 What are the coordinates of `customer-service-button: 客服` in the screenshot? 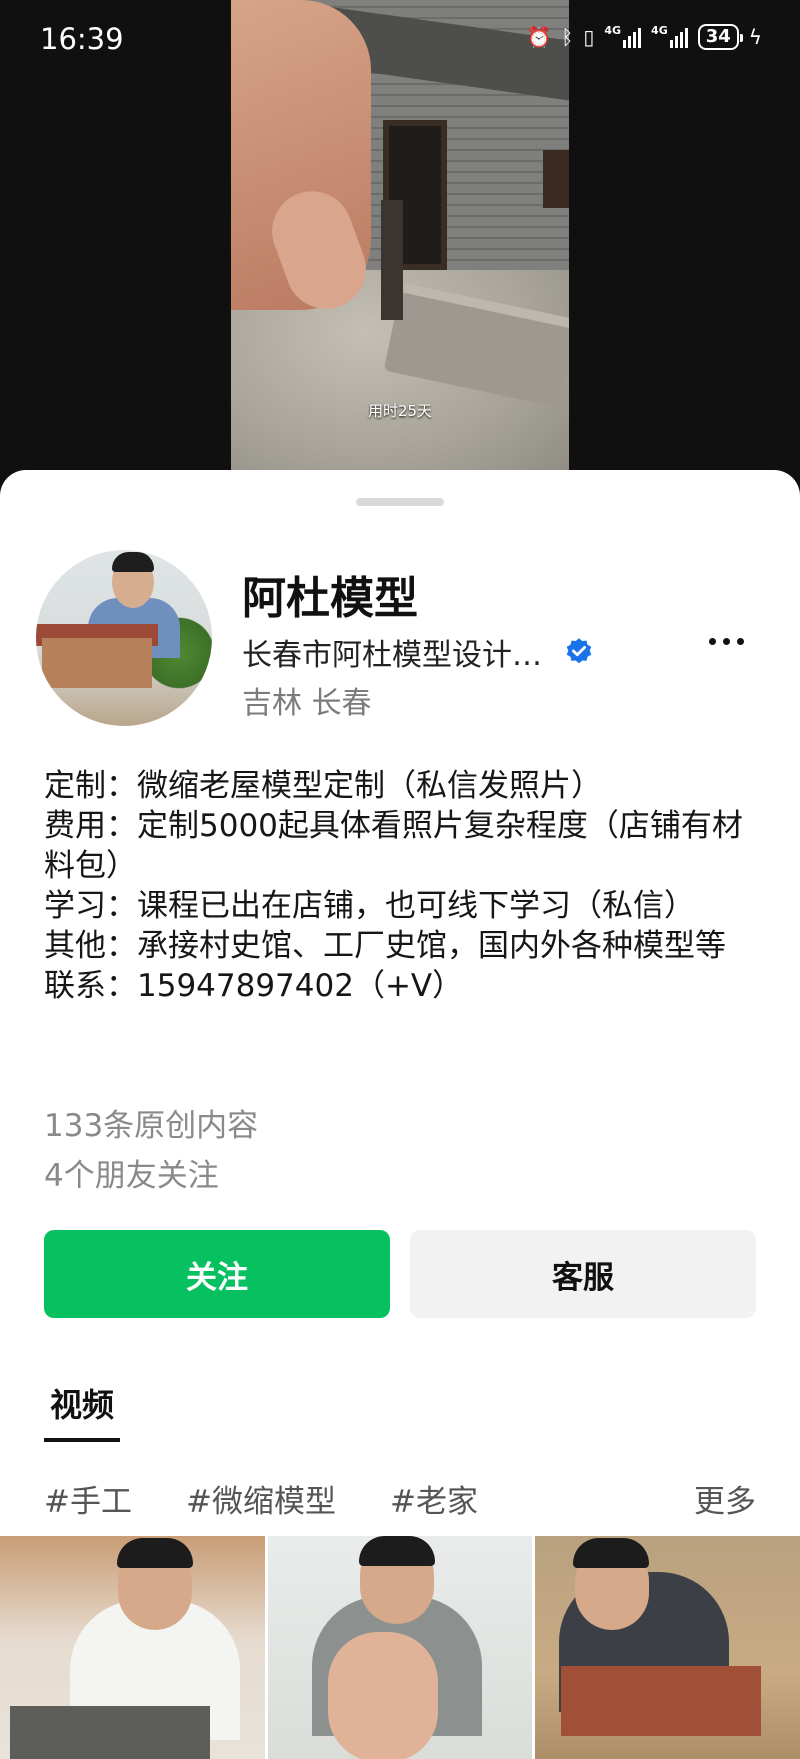 It's located at (583, 1274).